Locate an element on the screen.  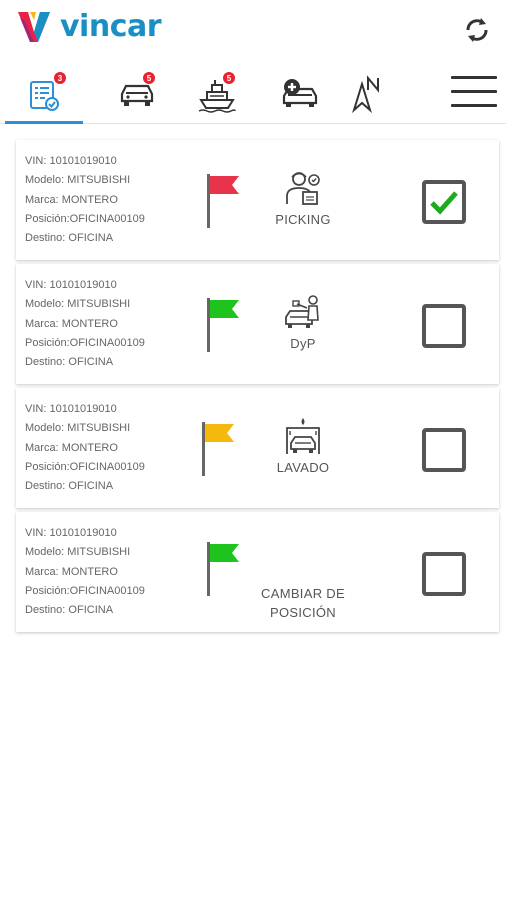
tab-tasks: 3 is located at coordinates (44, 95).